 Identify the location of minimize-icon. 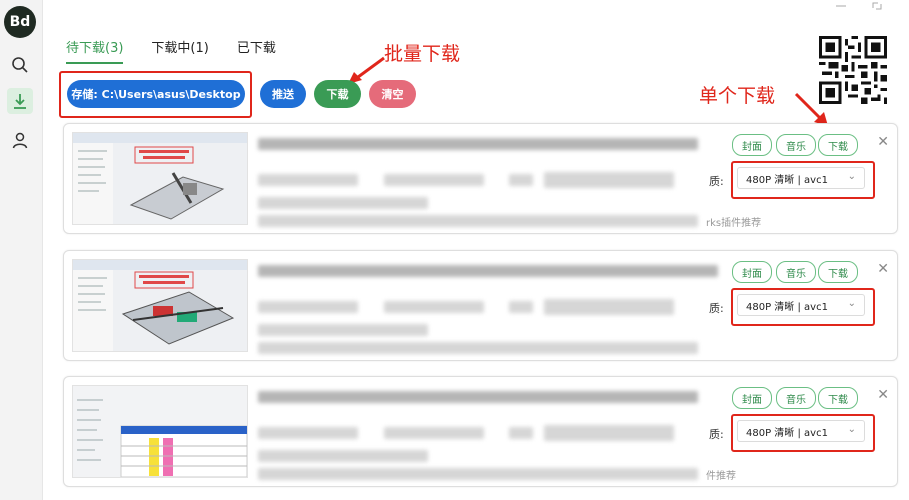
(841, 6).